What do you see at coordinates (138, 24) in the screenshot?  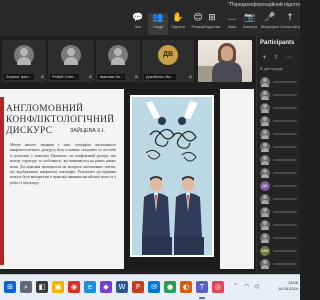 I see `chat-button: 💬 Чат` at bounding box center [138, 24].